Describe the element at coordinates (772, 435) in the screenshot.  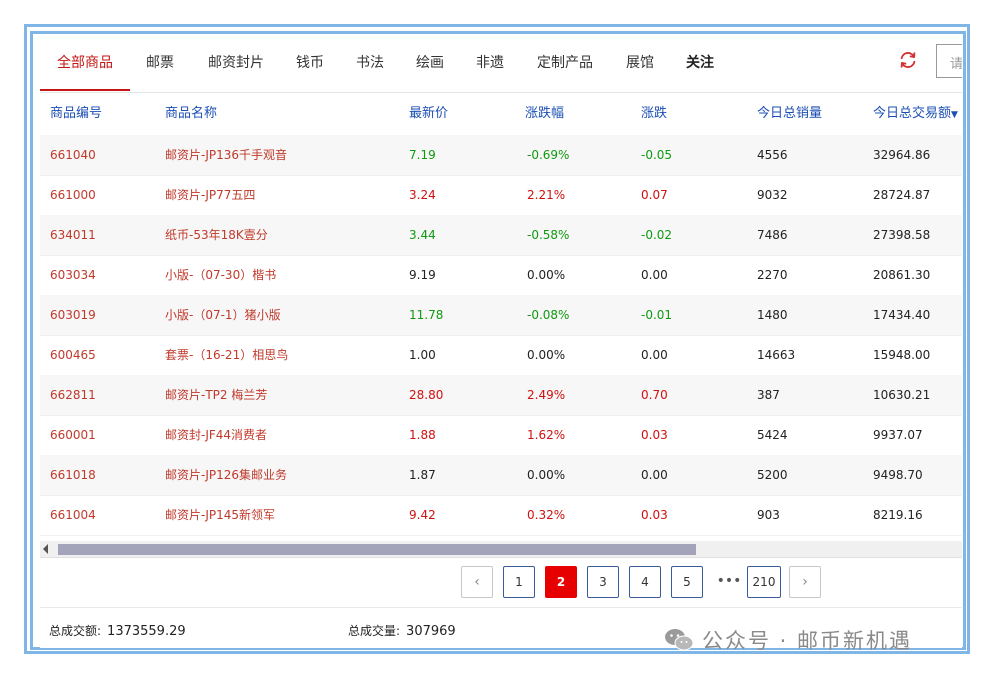
I see `cell-volume: 5424` at that location.